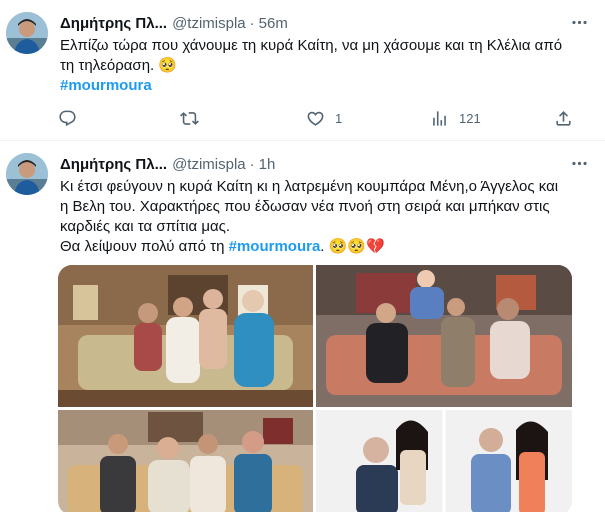 The height and width of the screenshot is (512, 605). Describe the element at coordinates (339, 118) in the screenshot. I see `like-count: 1` at that location.